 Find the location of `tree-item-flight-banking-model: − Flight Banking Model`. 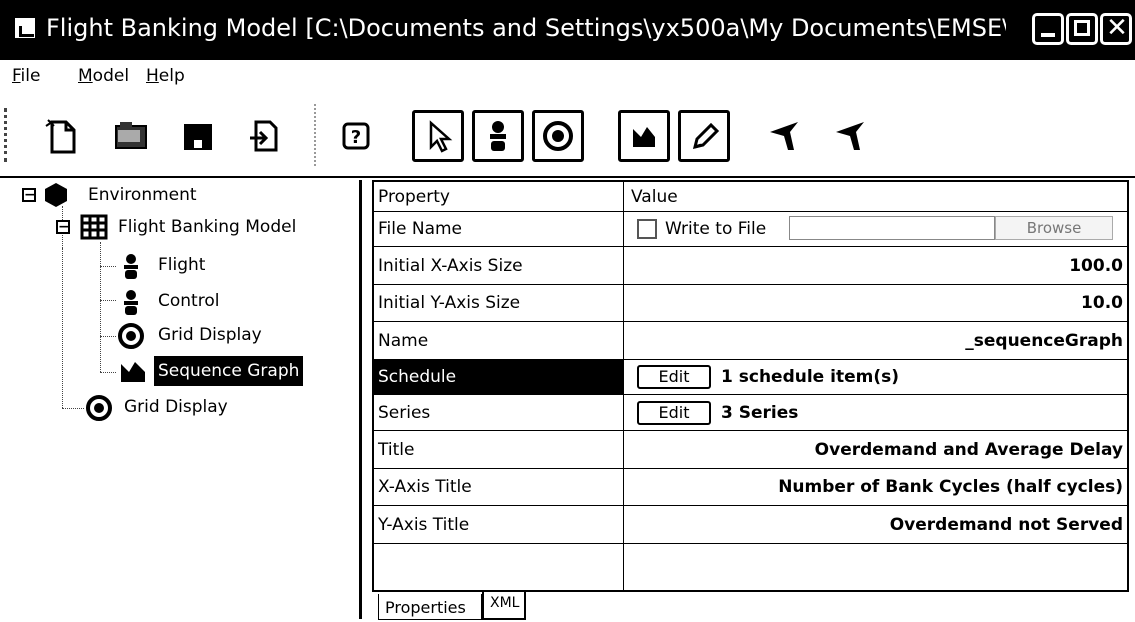

tree-item-flight-banking-model: − Flight Banking Model is located at coordinates (180, 227).